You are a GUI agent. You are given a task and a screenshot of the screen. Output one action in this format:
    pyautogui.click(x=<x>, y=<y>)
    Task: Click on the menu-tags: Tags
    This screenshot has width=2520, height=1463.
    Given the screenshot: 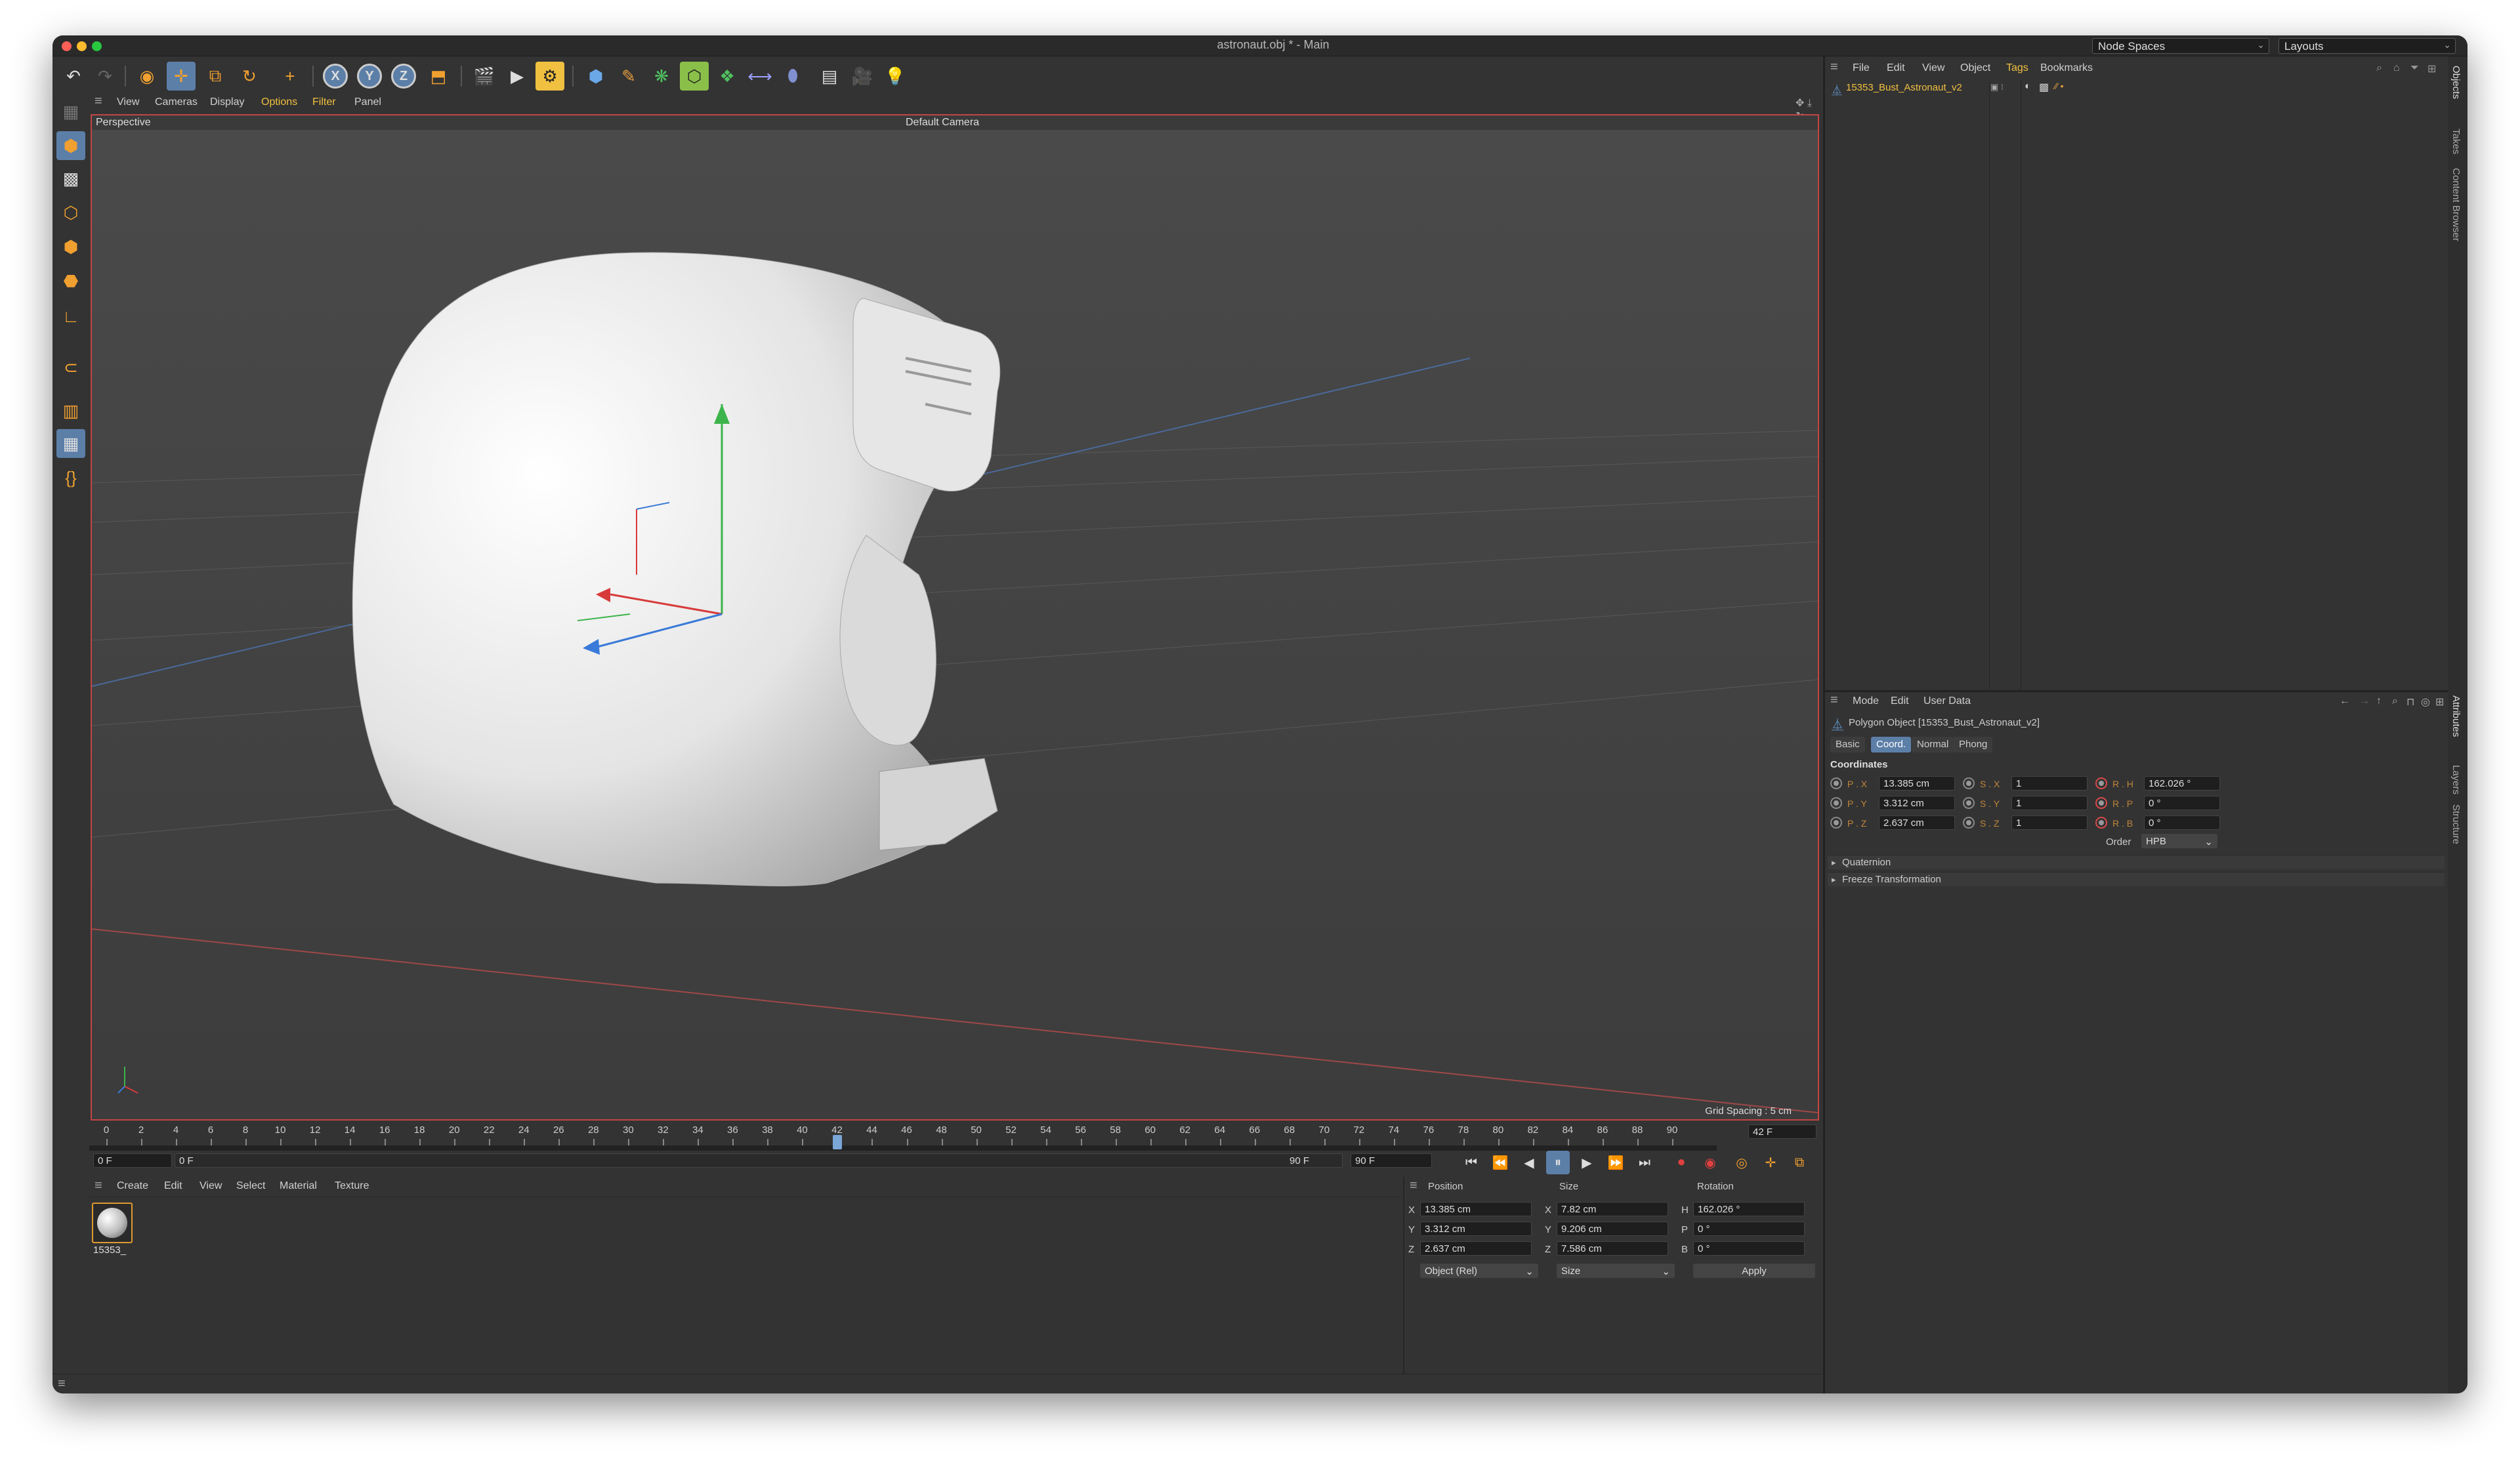 What is the action you would take?
    pyautogui.click(x=2017, y=68)
    